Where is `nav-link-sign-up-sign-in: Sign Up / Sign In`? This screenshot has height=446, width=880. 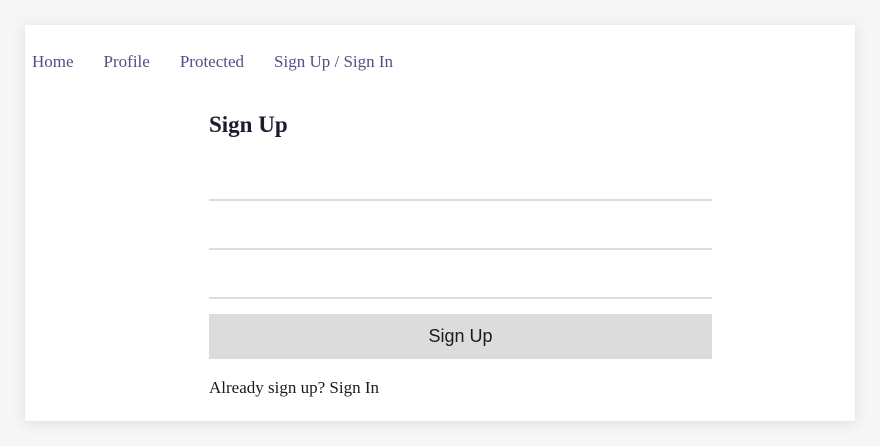 nav-link-sign-up-sign-in: Sign Up / Sign In is located at coordinates (333, 62).